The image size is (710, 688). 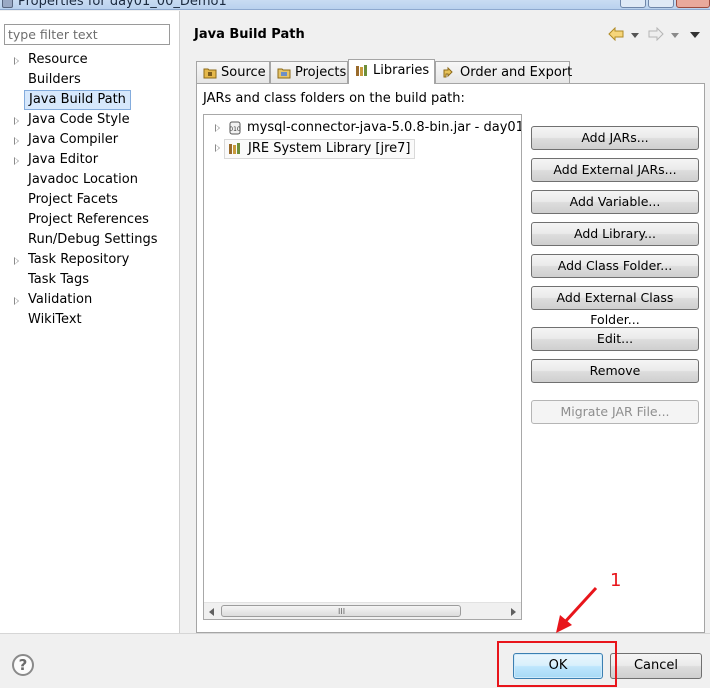 What do you see at coordinates (635, 35) in the screenshot?
I see `back-dropdown-icon` at bounding box center [635, 35].